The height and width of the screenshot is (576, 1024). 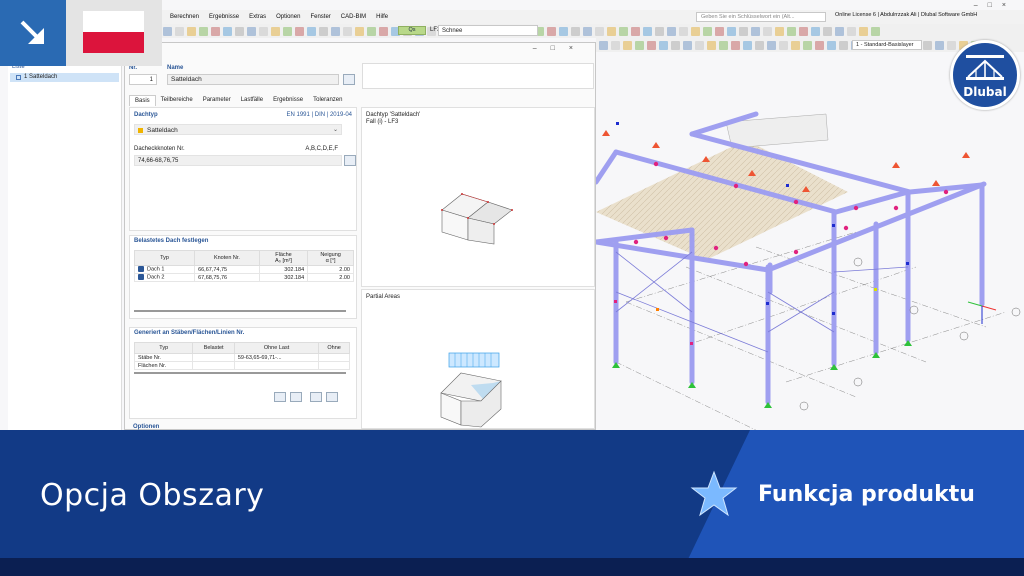 I want to click on roof-type-select: Satteldach ⌄, so click(x=238, y=129).